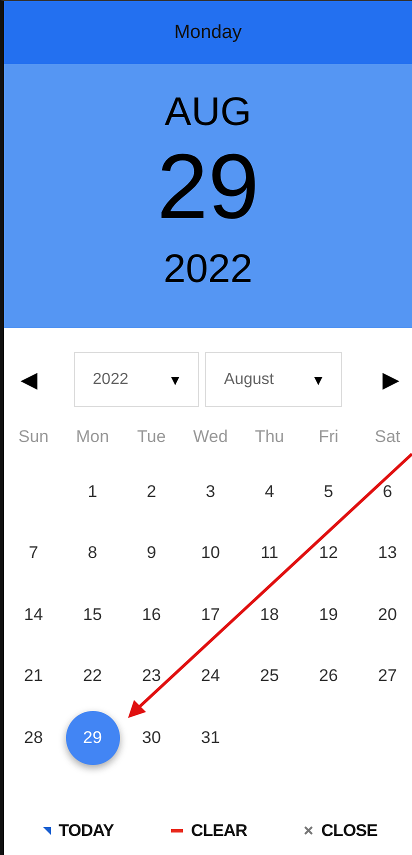 This screenshot has height=855, width=412. Describe the element at coordinates (93, 553) in the screenshot. I see `day-button: 8` at that location.